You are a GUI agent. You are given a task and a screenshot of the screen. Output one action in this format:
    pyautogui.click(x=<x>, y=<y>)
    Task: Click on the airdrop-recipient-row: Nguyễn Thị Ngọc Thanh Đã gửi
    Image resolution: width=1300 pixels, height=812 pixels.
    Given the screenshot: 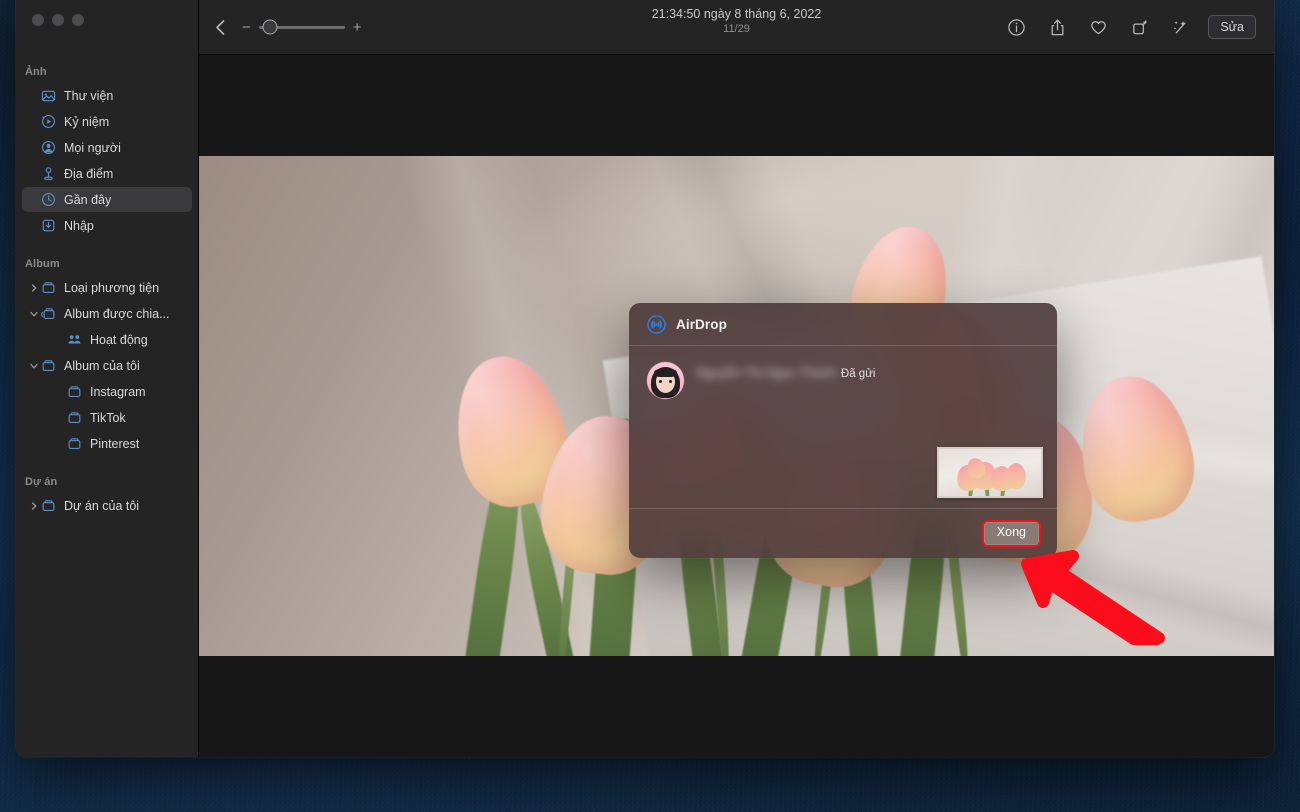 What is the action you would take?
    pyautogui.click(x=843, y=380)
    